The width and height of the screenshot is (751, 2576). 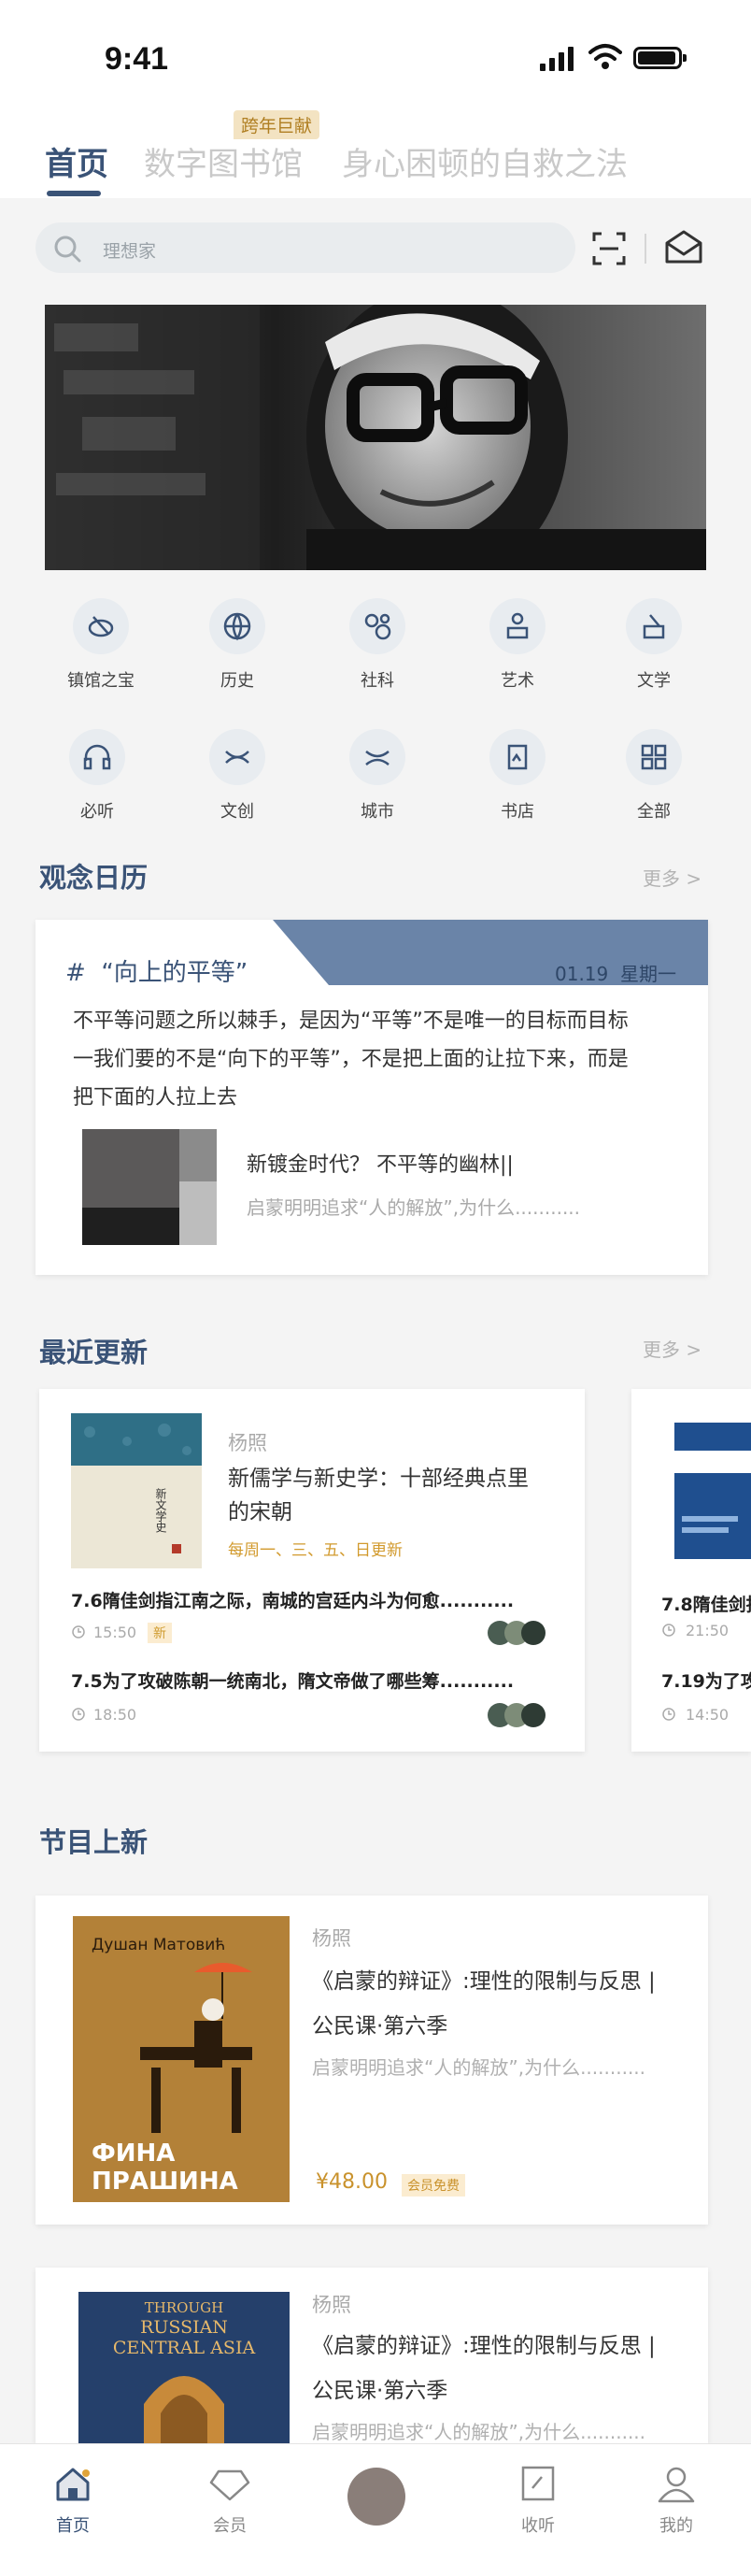 I want to click on programs-section-title: 节目上新, so click(x=94, y=1842).